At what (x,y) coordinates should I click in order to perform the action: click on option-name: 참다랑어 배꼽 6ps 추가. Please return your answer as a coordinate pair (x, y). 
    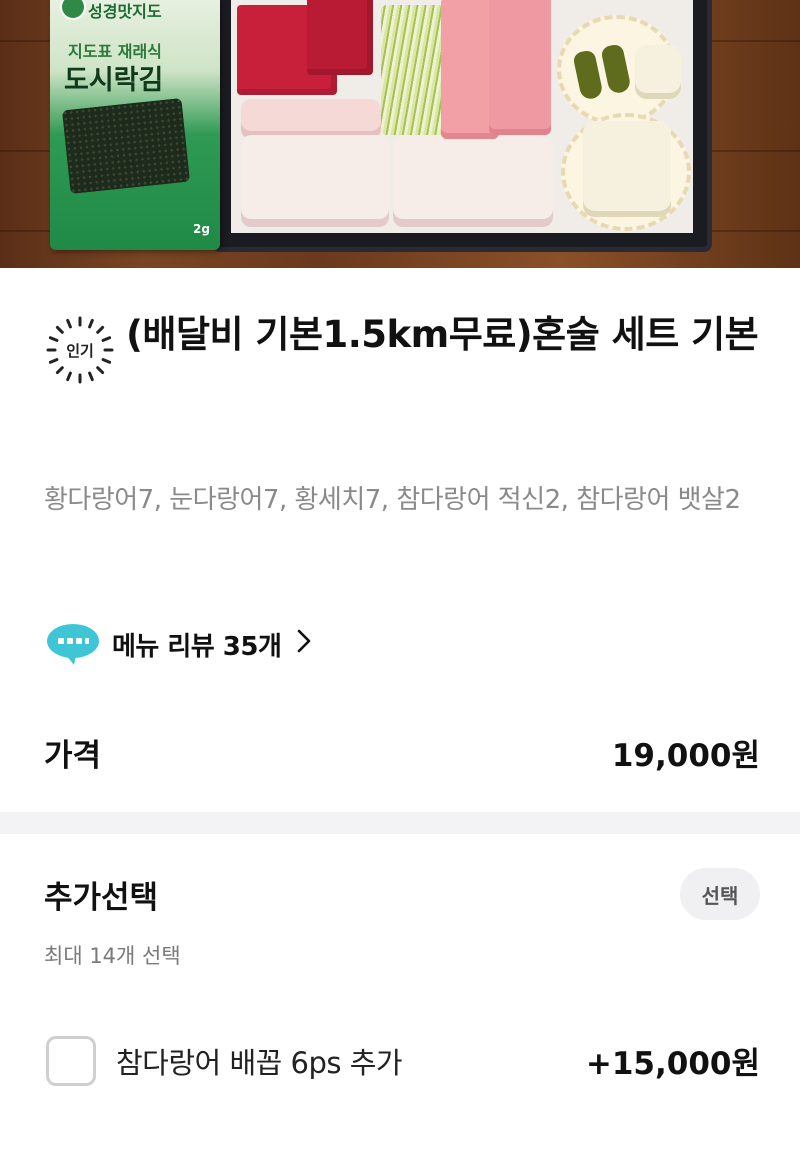
    Looking at the image, I should click on (259, 1063).